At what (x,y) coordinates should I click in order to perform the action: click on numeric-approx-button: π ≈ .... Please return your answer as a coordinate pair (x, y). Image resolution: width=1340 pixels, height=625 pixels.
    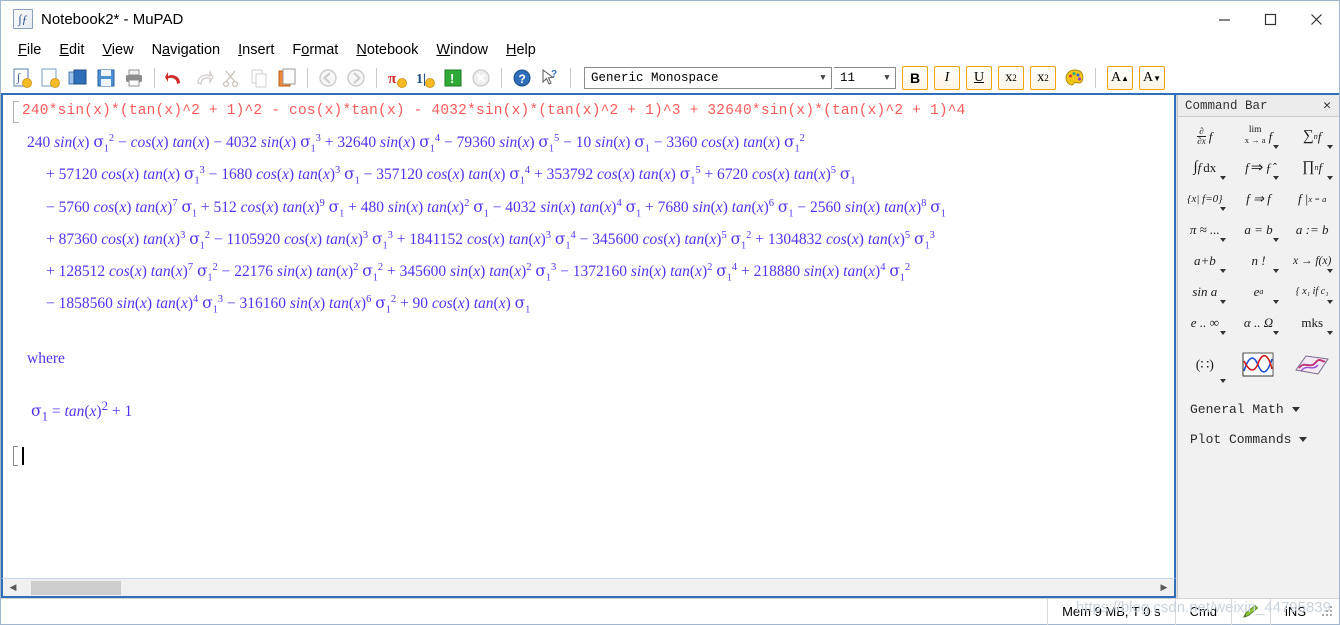
    Looking at the image, I should click on (1205, 229).